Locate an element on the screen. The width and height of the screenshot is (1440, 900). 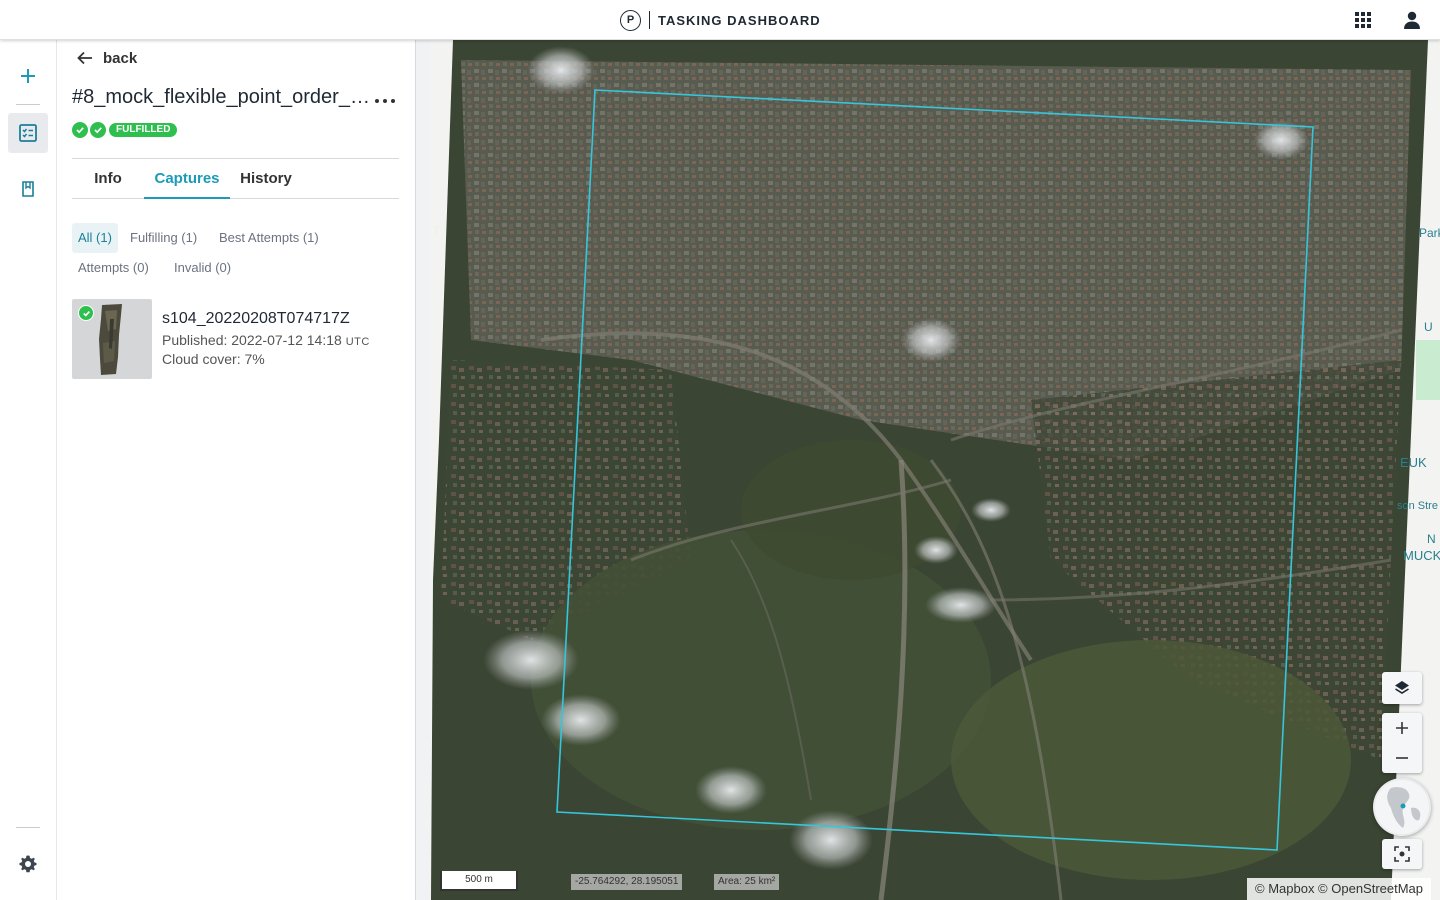
saved-items-nav-button is located at coordinates (28, 189).